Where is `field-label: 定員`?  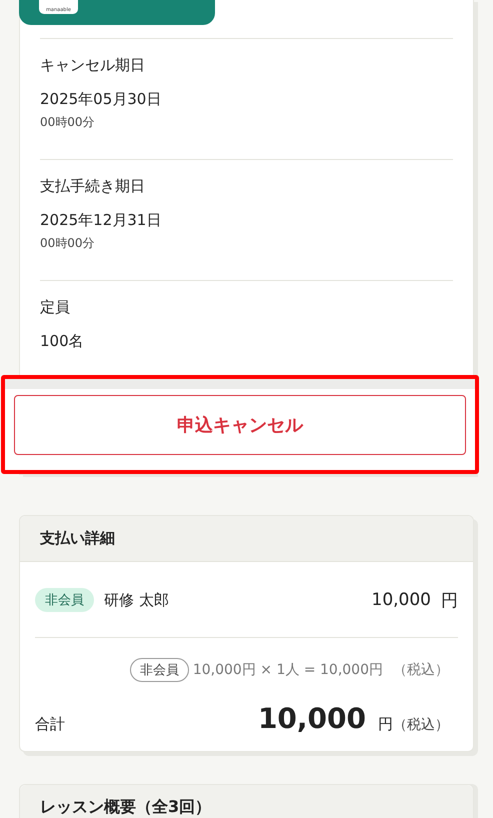 field-label: 定員 is located at coordinates (55, 307).